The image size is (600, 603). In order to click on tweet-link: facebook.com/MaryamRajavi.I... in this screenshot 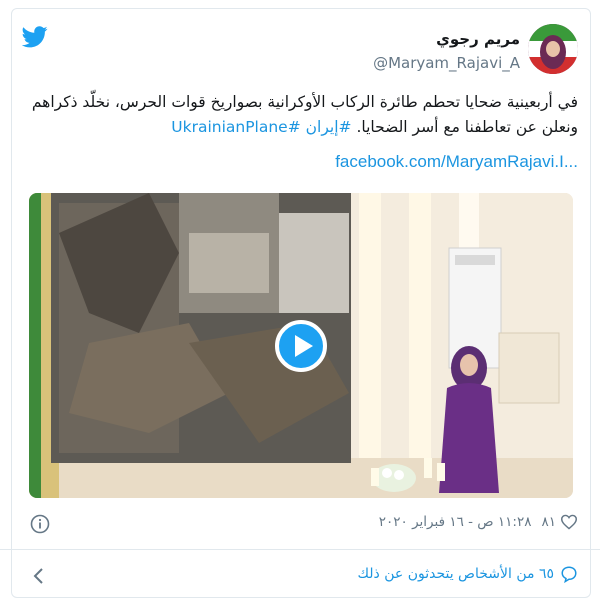, I will do `click(303, 162)`.